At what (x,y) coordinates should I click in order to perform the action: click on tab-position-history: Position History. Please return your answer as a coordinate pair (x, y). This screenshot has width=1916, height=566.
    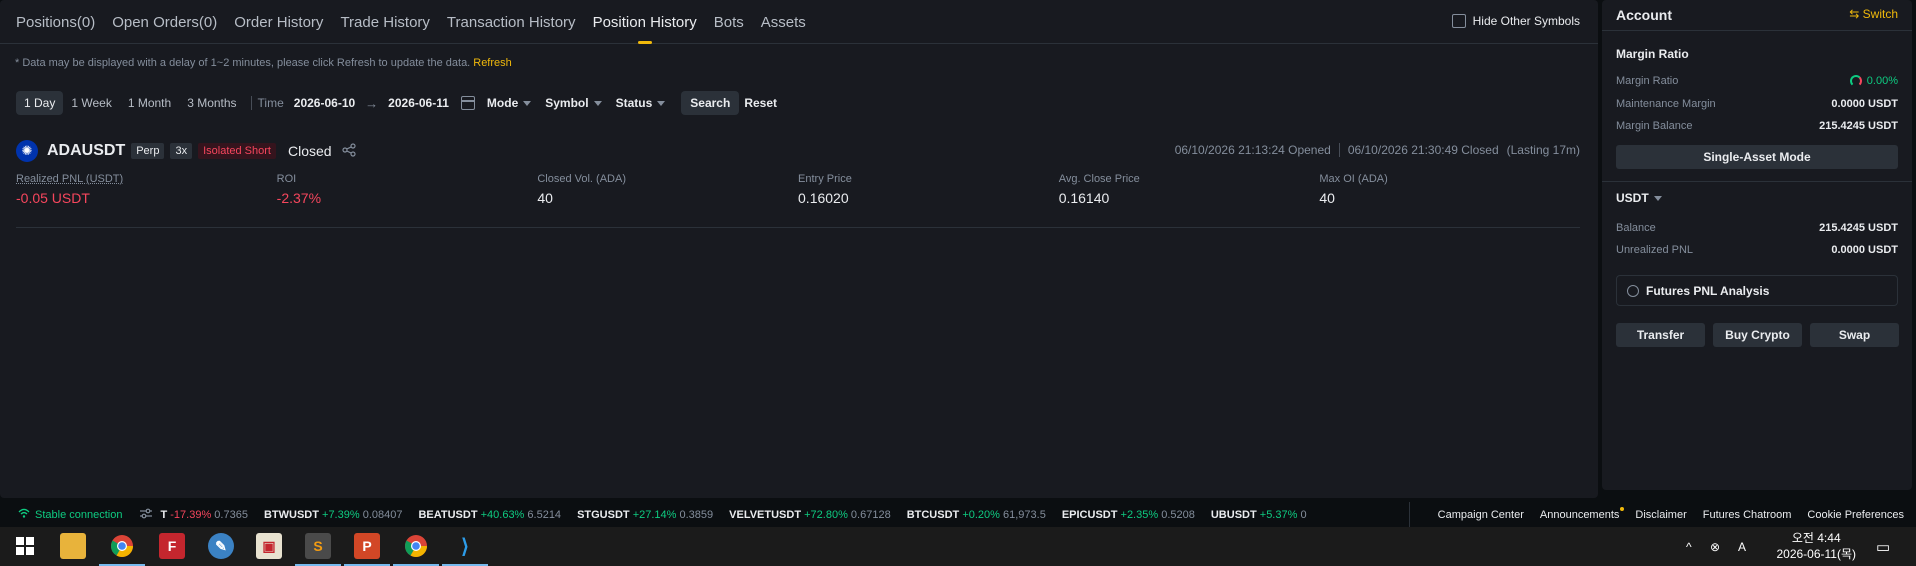
    Looking at the image, I should click on (645, 22).